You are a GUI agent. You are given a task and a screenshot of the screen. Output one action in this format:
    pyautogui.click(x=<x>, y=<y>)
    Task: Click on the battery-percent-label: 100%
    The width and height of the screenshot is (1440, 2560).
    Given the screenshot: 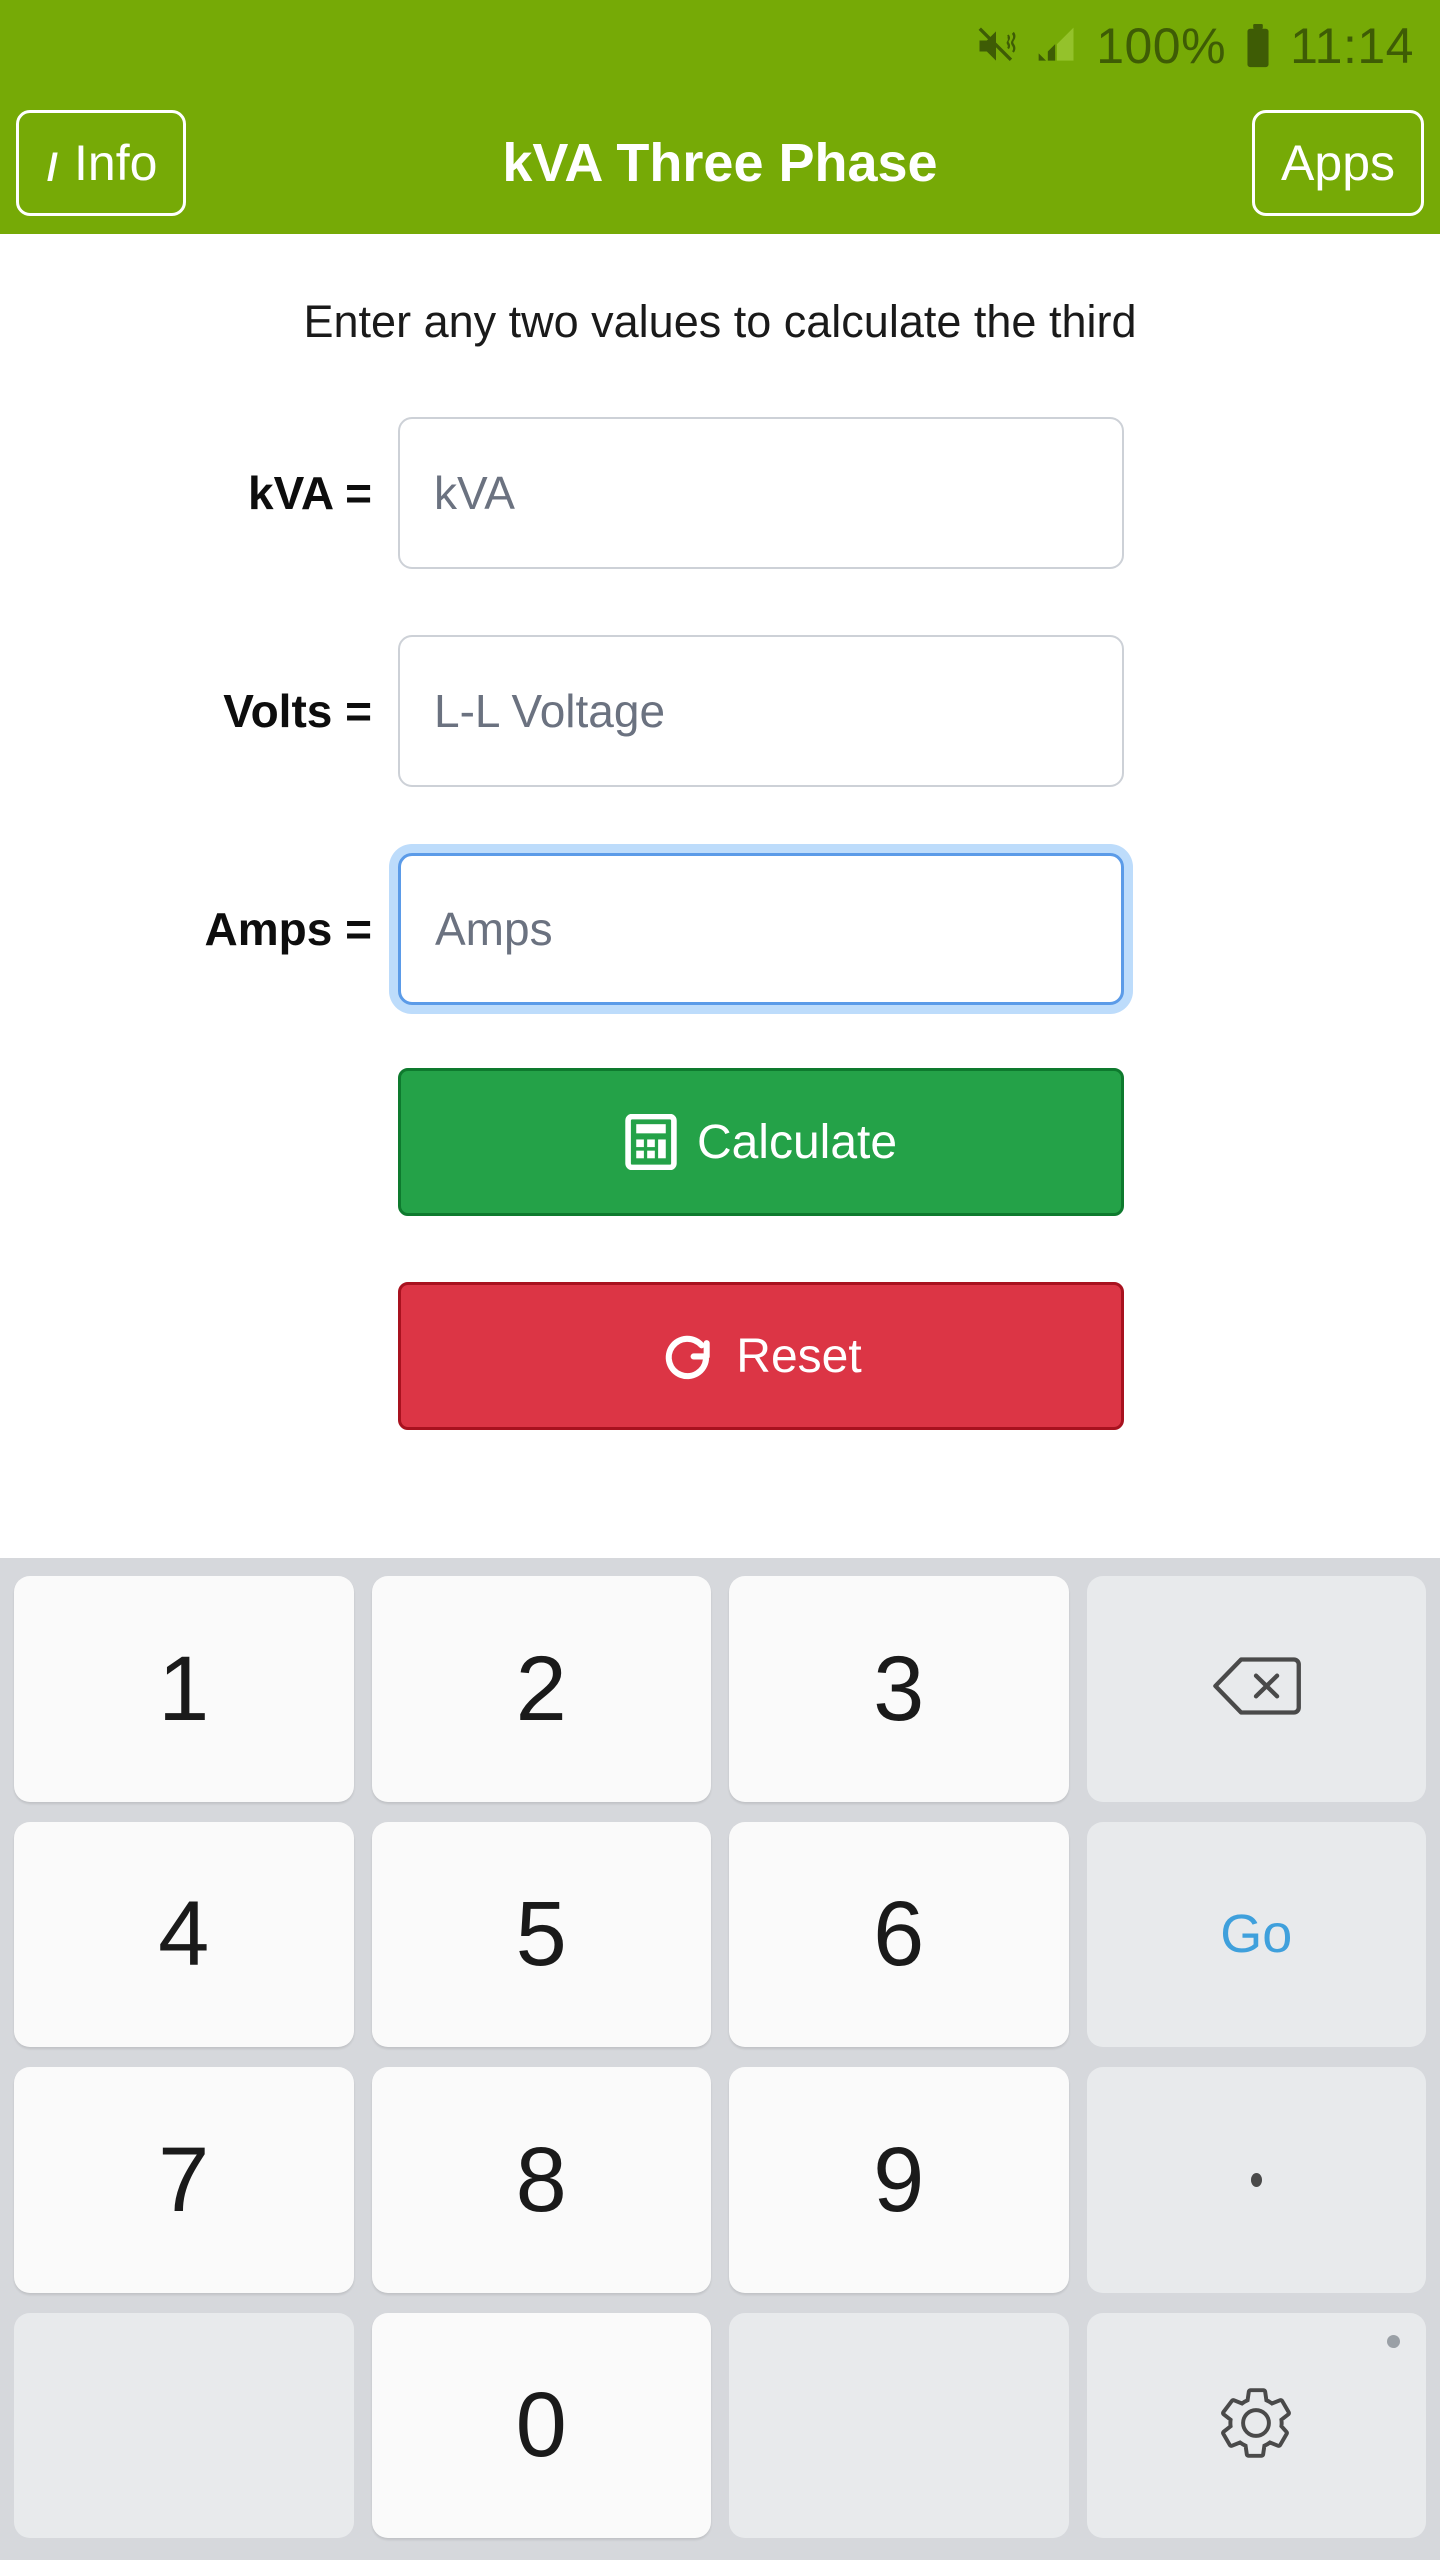 What is the action you would take?
    pyautogui.click(x=1161, y=46)
    